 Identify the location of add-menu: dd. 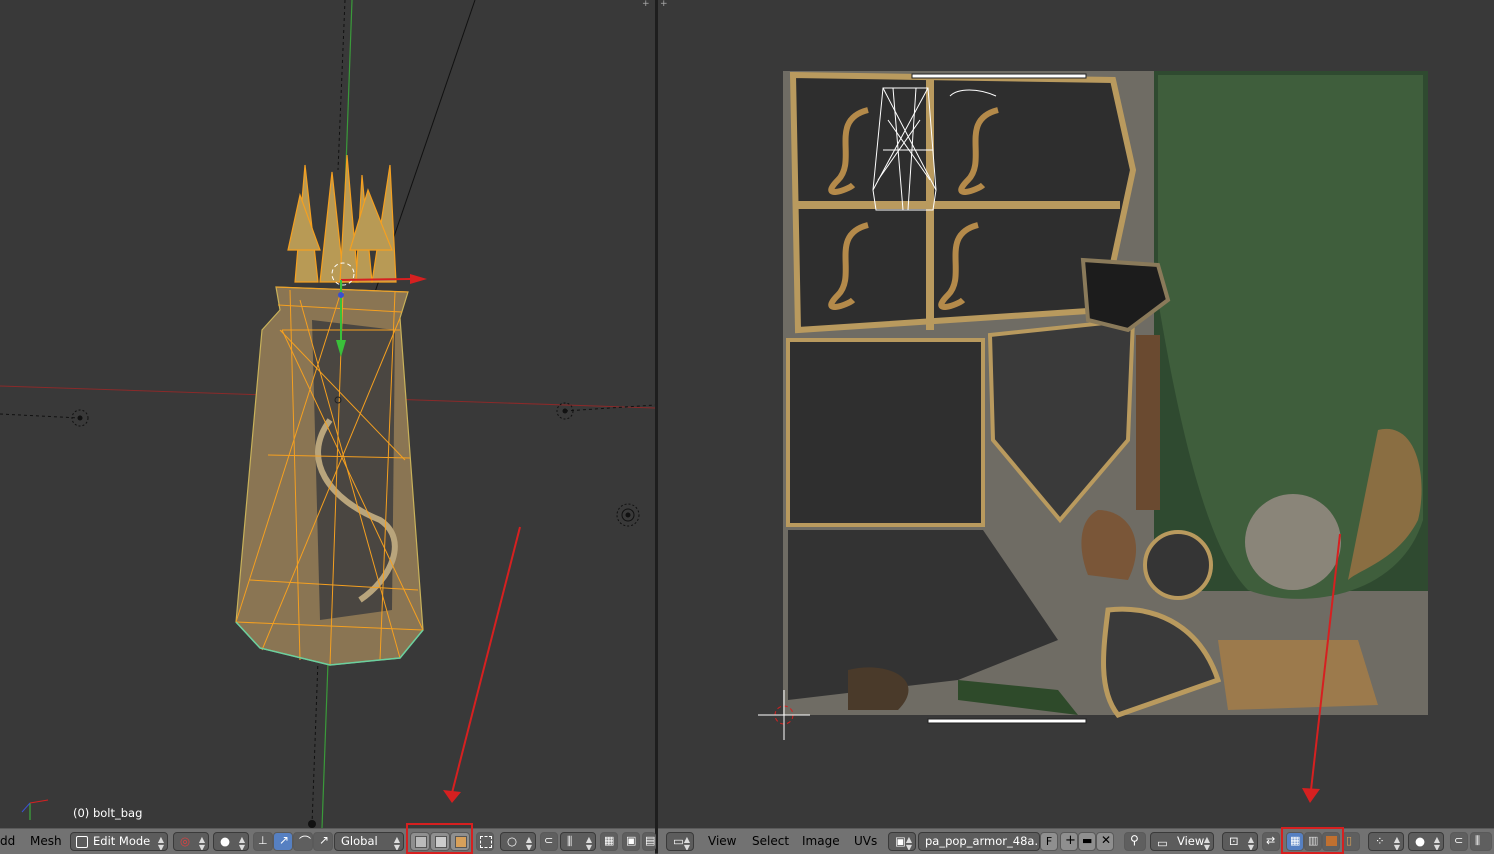
(7, 841).